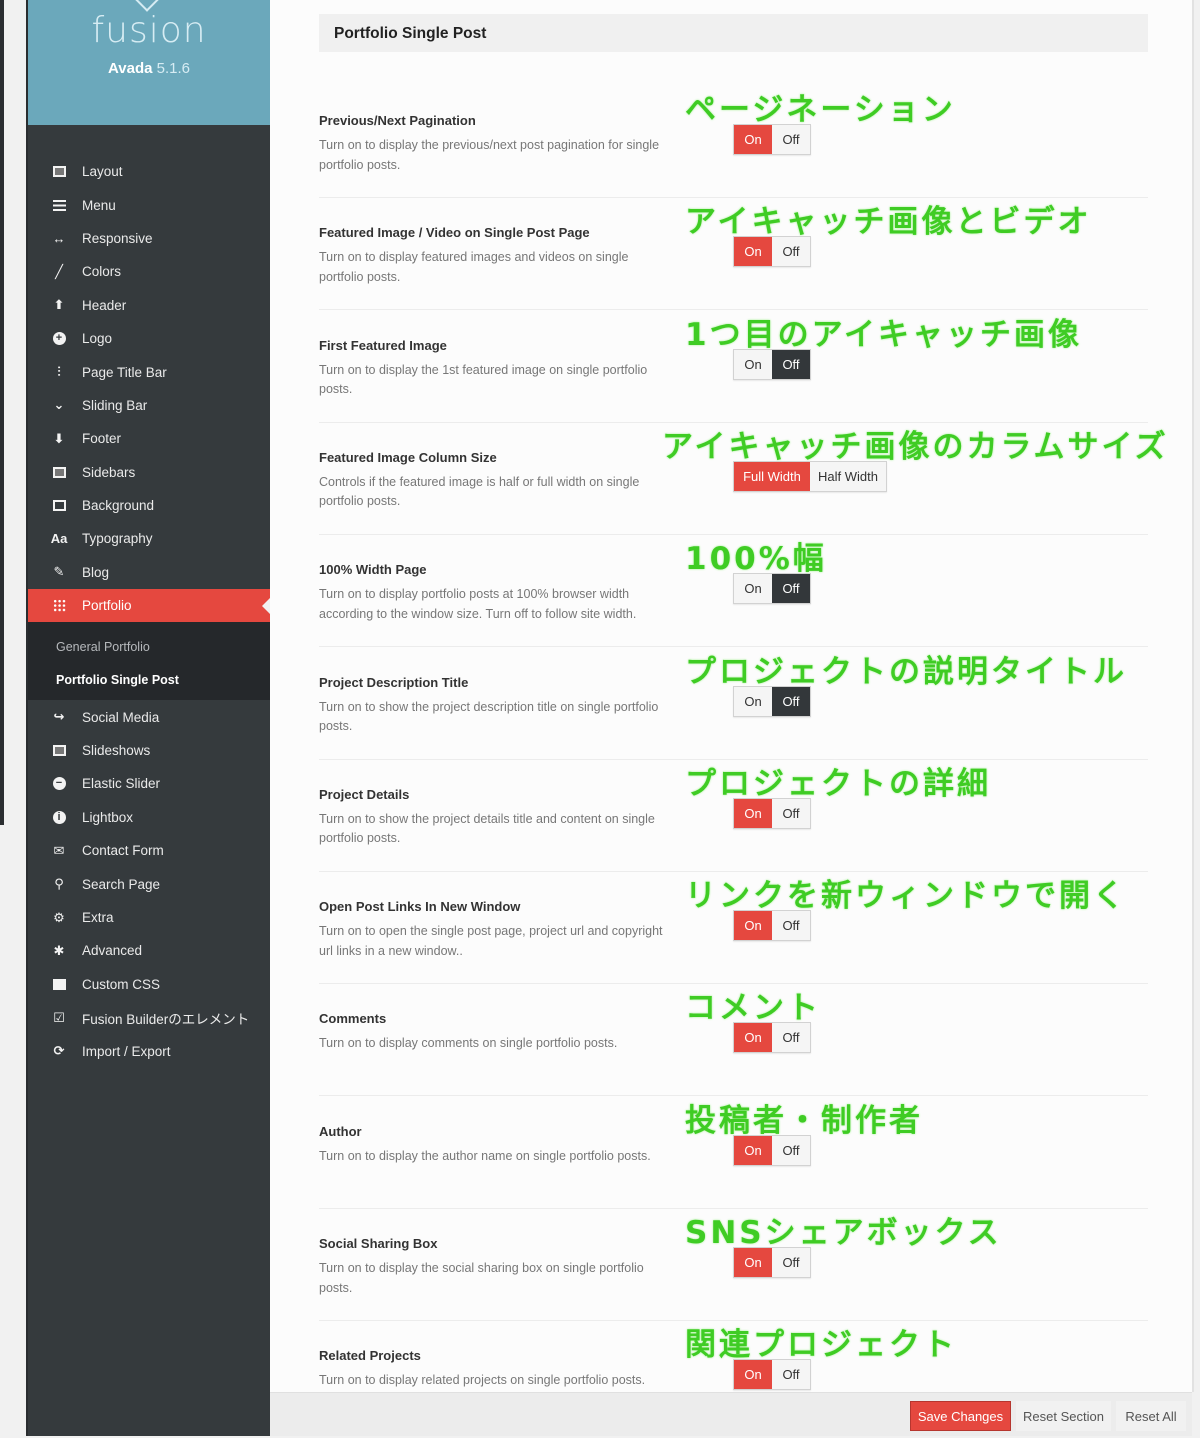 Image resolution: width=1200 pixels, height=1438 pixels. I want to click on subnav-item-general-portfolio: General Portfolio, so click(149, 646).